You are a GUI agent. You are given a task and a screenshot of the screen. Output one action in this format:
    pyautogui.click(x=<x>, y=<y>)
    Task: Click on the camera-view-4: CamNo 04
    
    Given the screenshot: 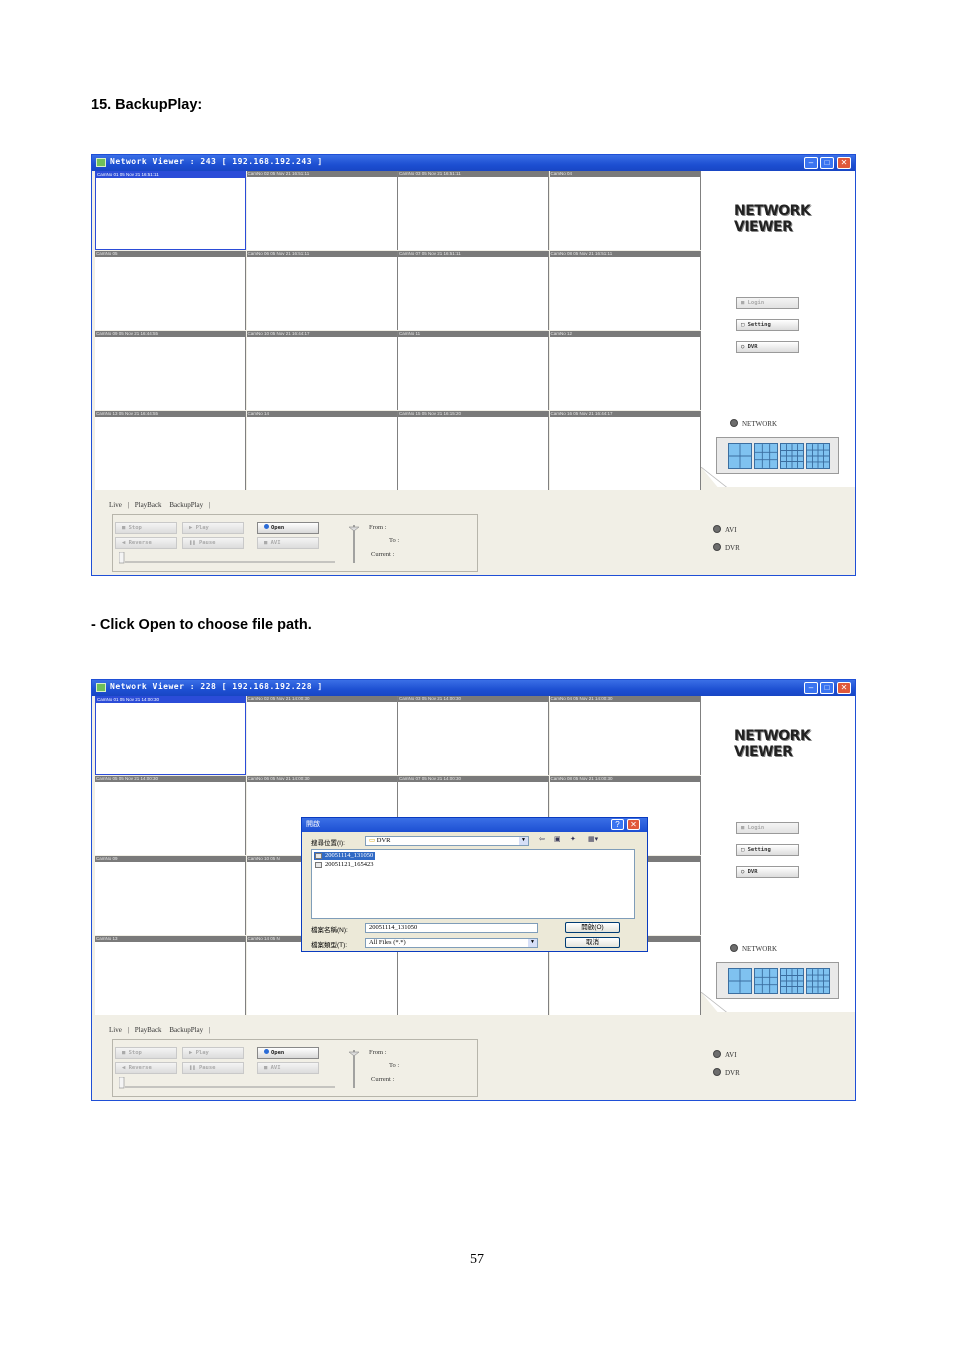 What is the action you would take?
    pyautogui.click(x=625, y=210)
    